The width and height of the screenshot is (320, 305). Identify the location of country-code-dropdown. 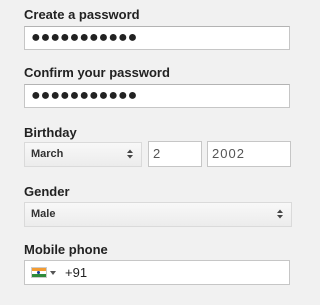
(44, 273).